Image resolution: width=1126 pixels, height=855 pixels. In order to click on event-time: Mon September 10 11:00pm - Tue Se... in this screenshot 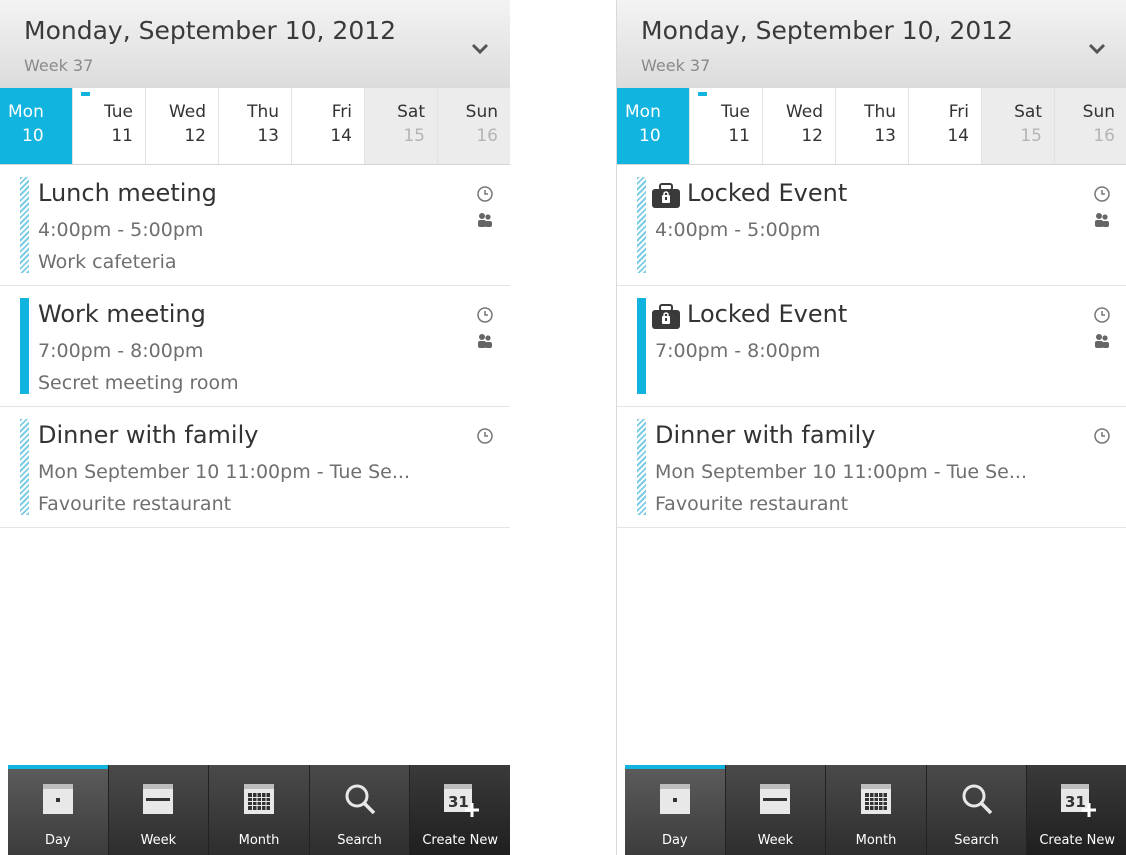, I will do `click(841, 472)`.